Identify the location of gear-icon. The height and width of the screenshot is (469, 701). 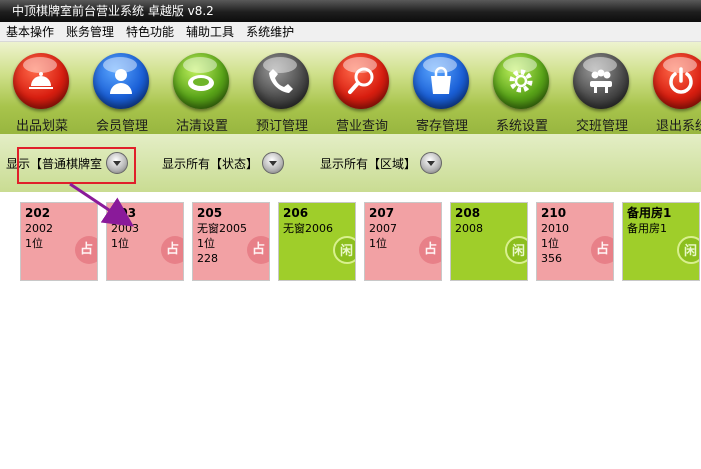
(521, 81).